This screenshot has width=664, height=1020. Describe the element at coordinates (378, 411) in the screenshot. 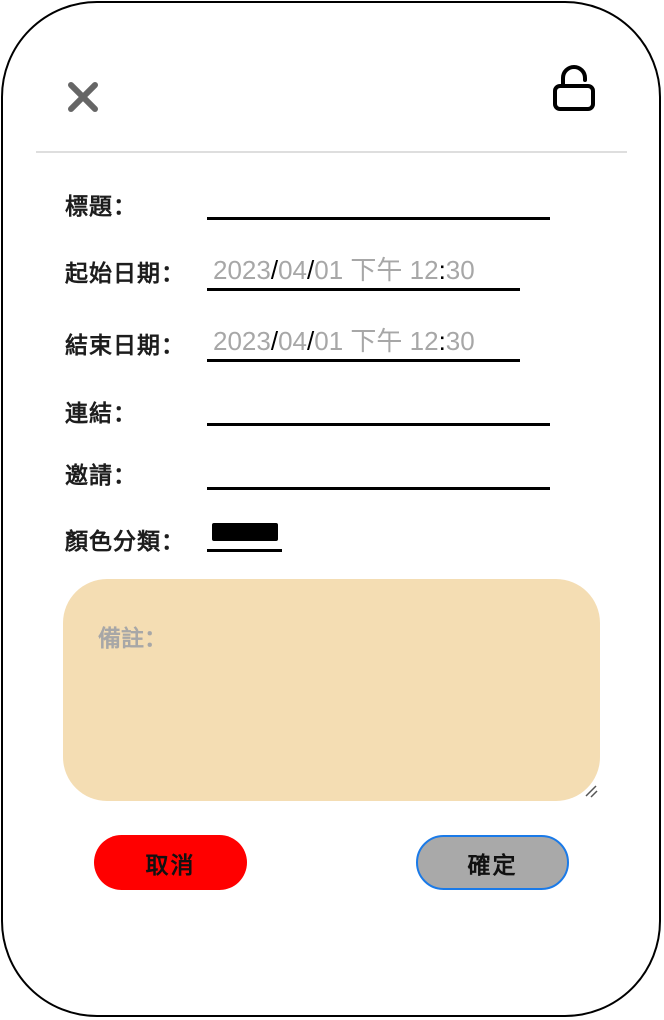

I see `link-input` at that location.